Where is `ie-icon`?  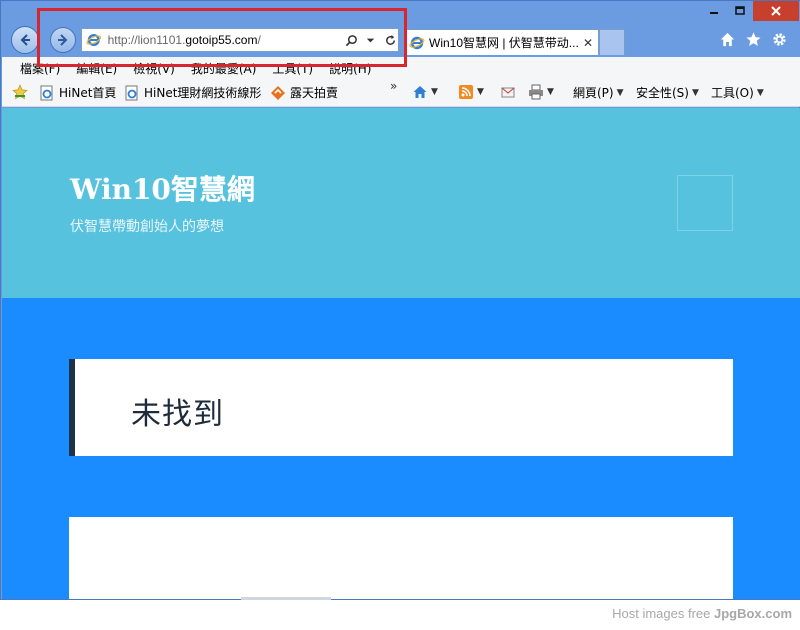 ie-icon is located at coordinates (417, 42).